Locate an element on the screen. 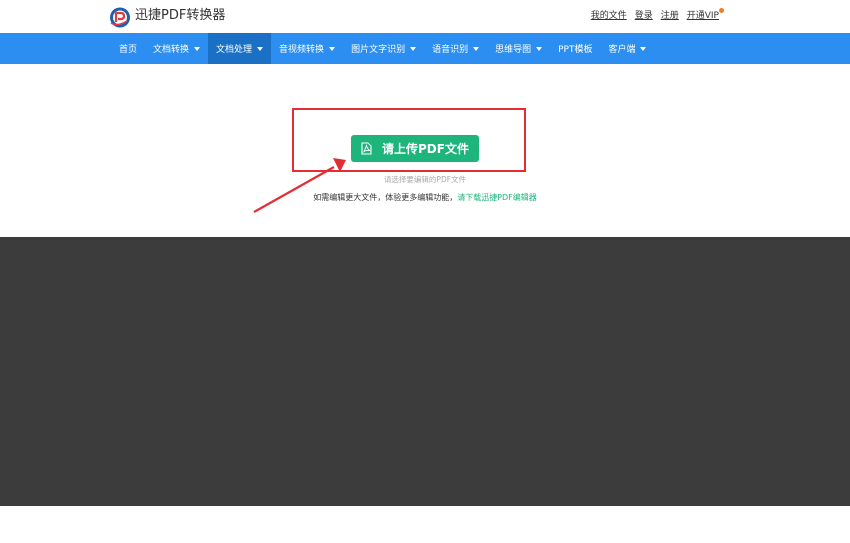  nav-item-label: 文档转换 is located at coordinates (171, 50).